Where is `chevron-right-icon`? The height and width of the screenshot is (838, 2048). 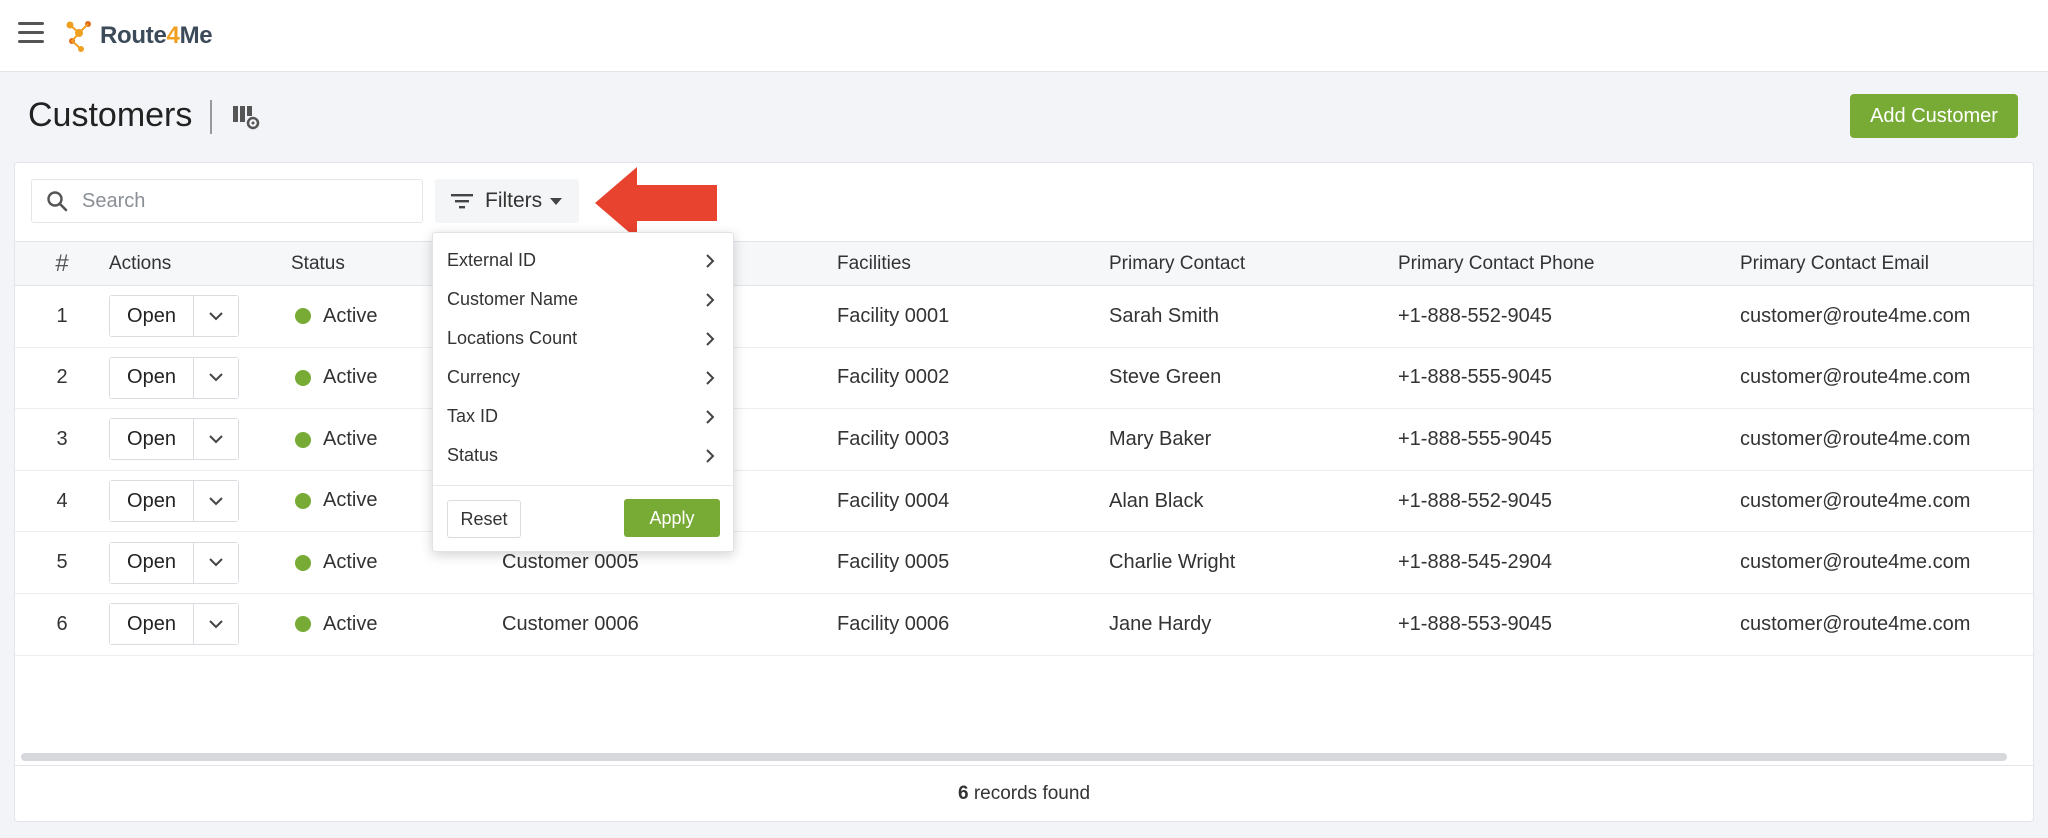
chevron-right-icon is located at coordinates (710, 377).